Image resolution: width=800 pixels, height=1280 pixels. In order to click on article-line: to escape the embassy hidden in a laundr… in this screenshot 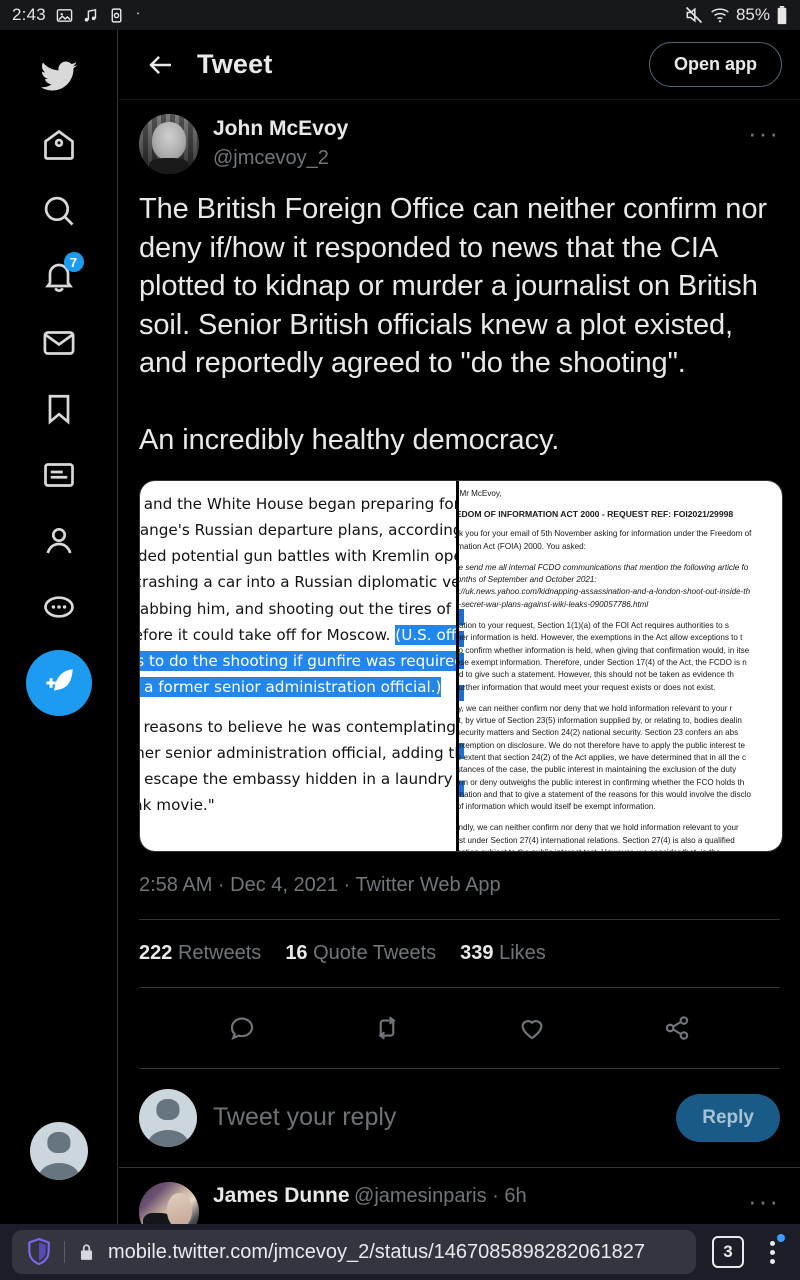, I will do `click(299, 779)`.